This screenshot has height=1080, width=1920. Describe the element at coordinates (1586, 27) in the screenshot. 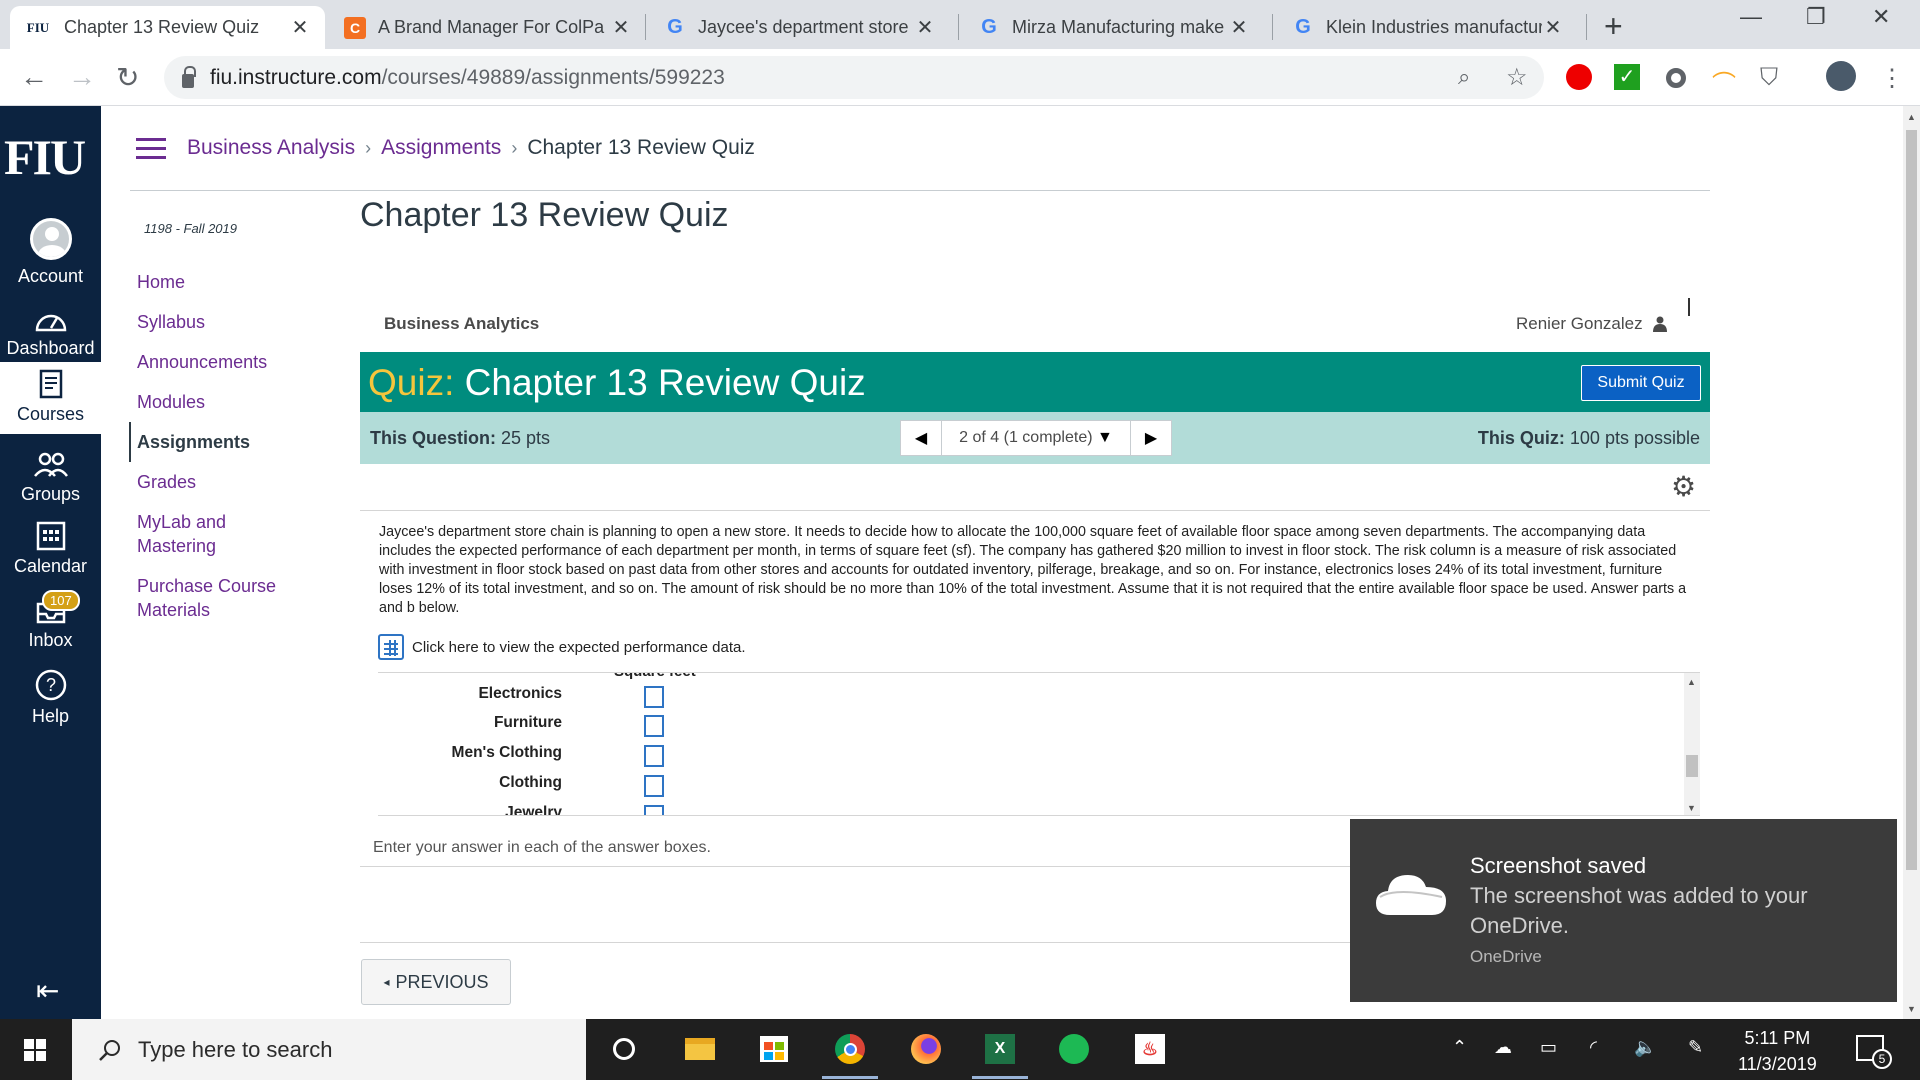

I see `tab-divider` at that location.